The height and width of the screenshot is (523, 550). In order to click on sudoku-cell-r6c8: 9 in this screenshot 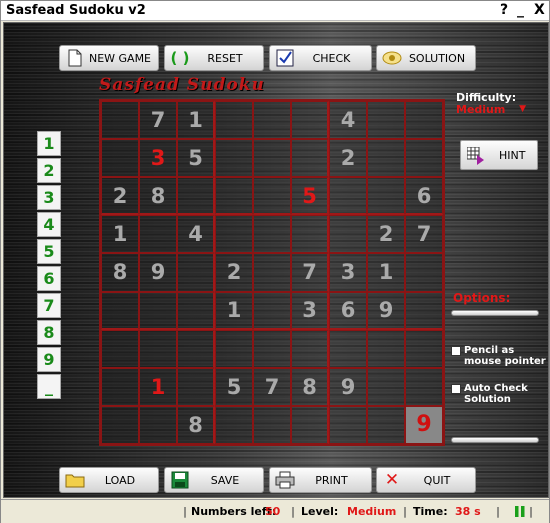, I will do `click(386, 310)`.